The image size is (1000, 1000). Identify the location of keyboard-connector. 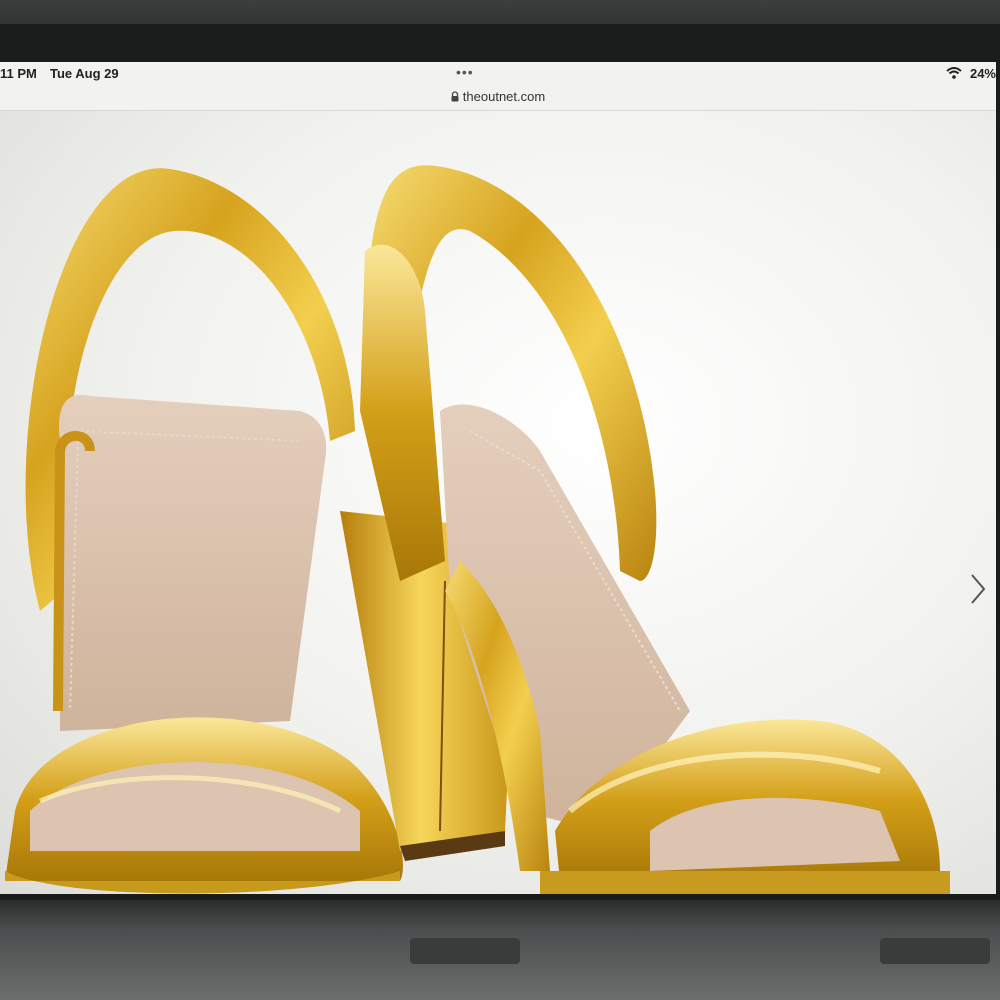
(465, 951).